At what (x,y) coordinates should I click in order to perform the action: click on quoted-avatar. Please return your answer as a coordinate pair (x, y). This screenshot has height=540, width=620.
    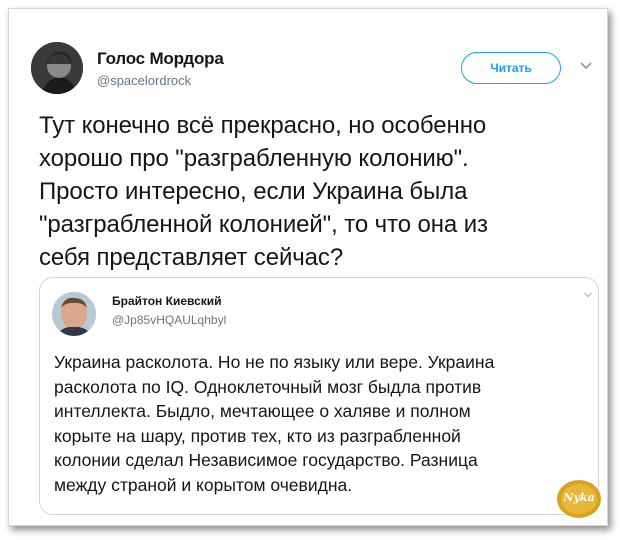
    Looking at the image, I should click on (74, 314).